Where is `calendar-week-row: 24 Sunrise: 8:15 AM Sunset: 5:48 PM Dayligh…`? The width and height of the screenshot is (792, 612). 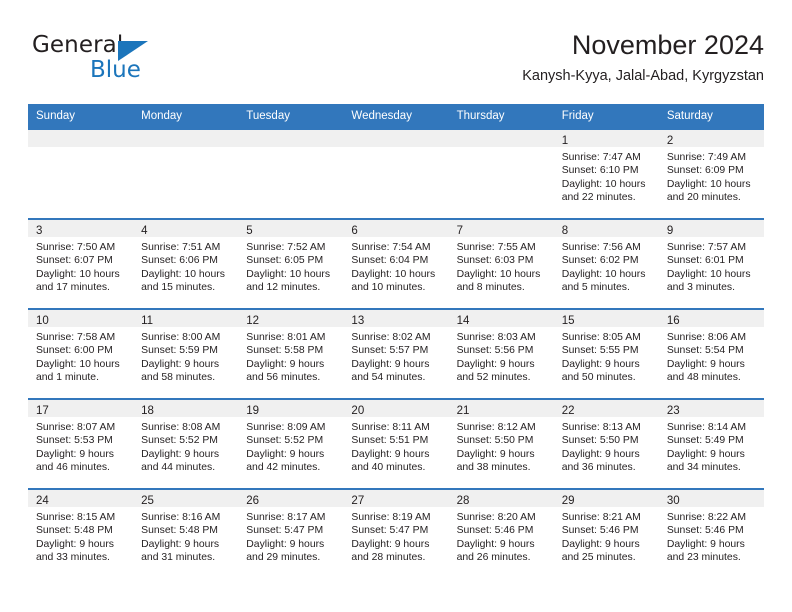
calendar-week-row: 24 Sunrise: 8:15 AM Sunset: 5:48 PM Dayligh… is located at coordinates (396, 533).